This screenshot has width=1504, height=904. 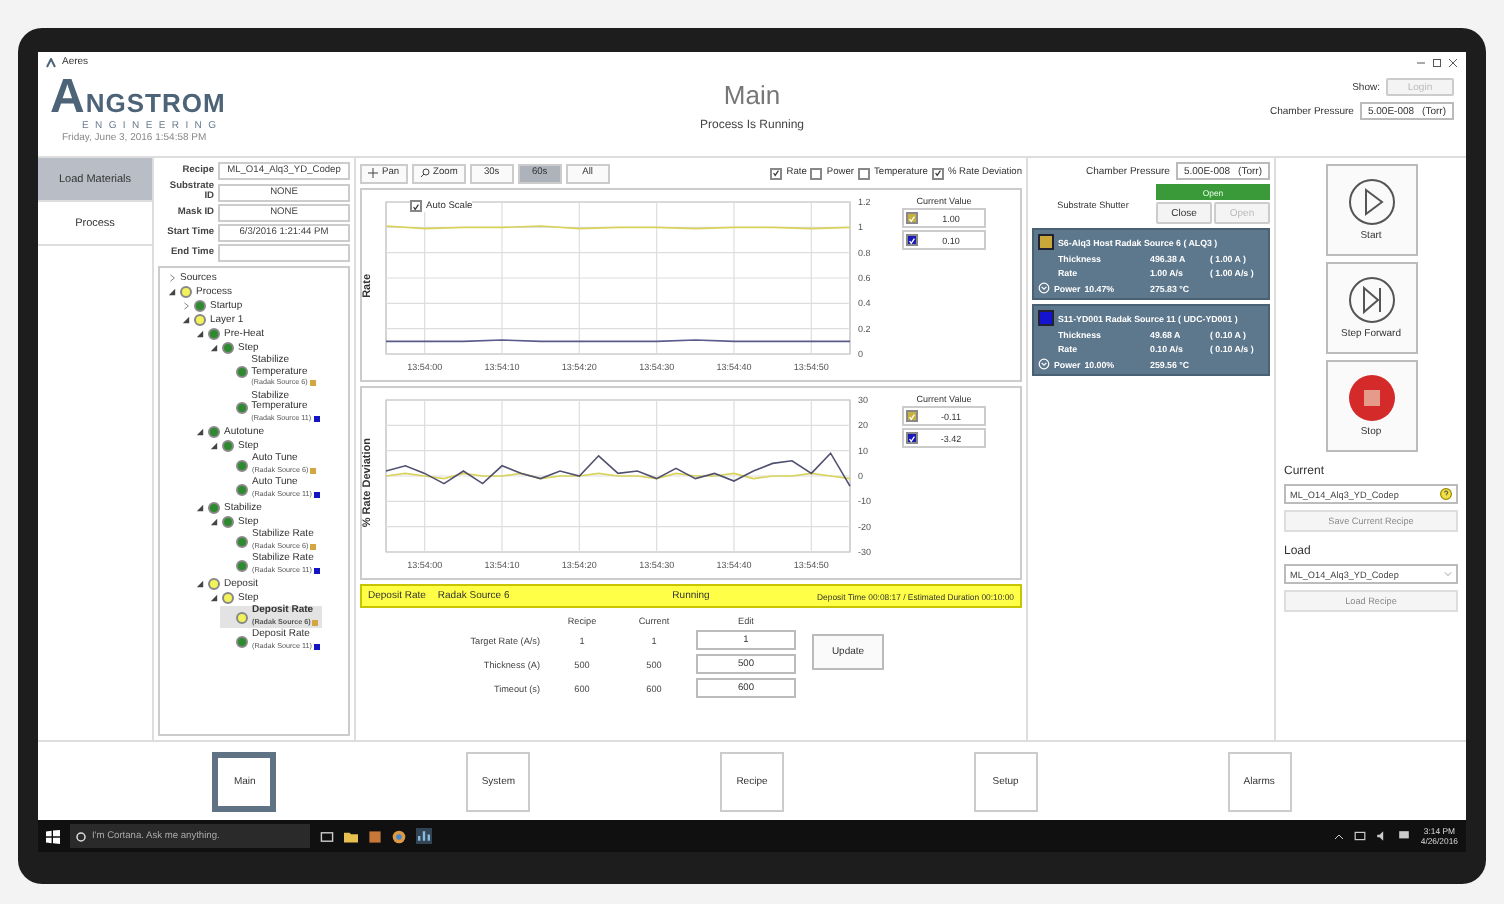 I want to click on chrome-icon, so click(x=399, y=836).